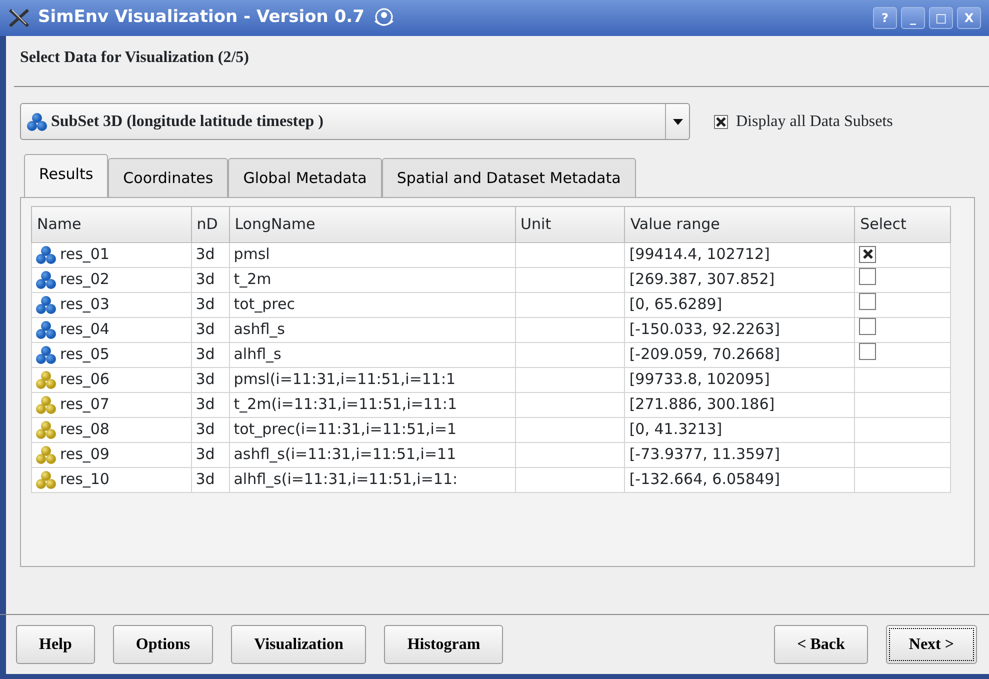  What do you see at coordinates (85, 479) in the screenshot?
I see `table-cell-text: res_10` at bounding box center [85, 479].